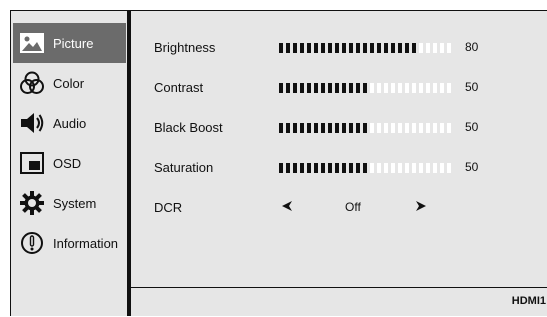 The height and width of the screenshot is (317, 547). I want to click on sidebar-item-audio: Audio, so click(69, 123).